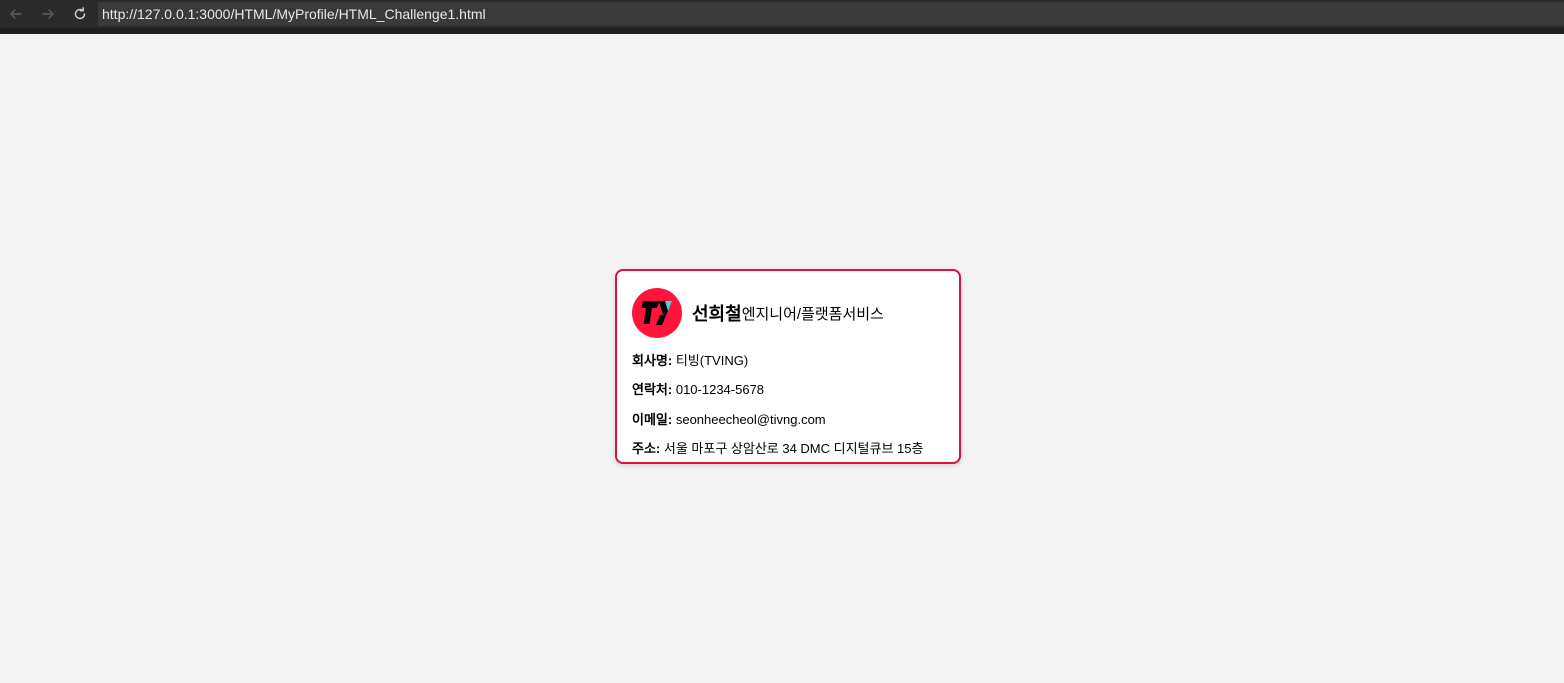 The image size is (1564, 683). I want to click on email-row: 이메일: seonheecheol@tivng.com, so click(729, 418).